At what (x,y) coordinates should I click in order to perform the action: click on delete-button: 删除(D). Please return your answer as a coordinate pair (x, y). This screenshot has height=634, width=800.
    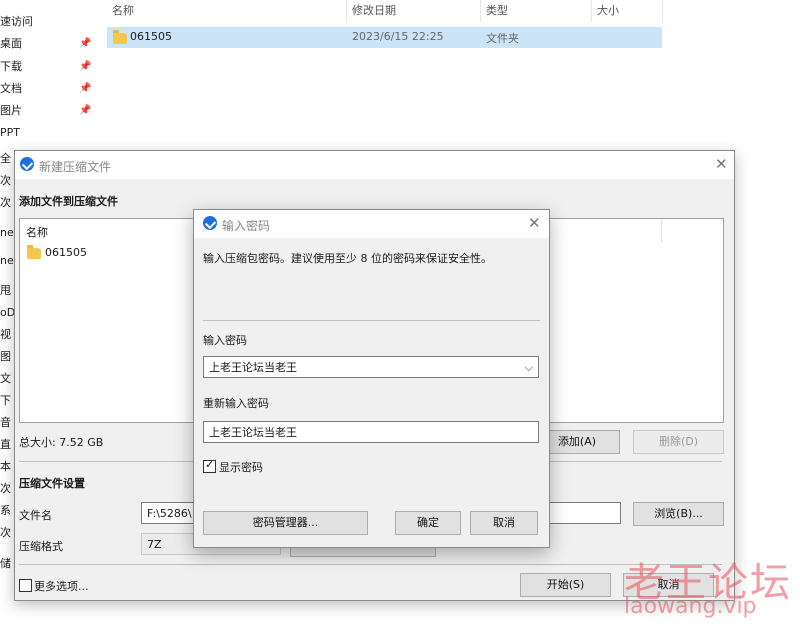
    Looking at the image, I should click on (678, 442).